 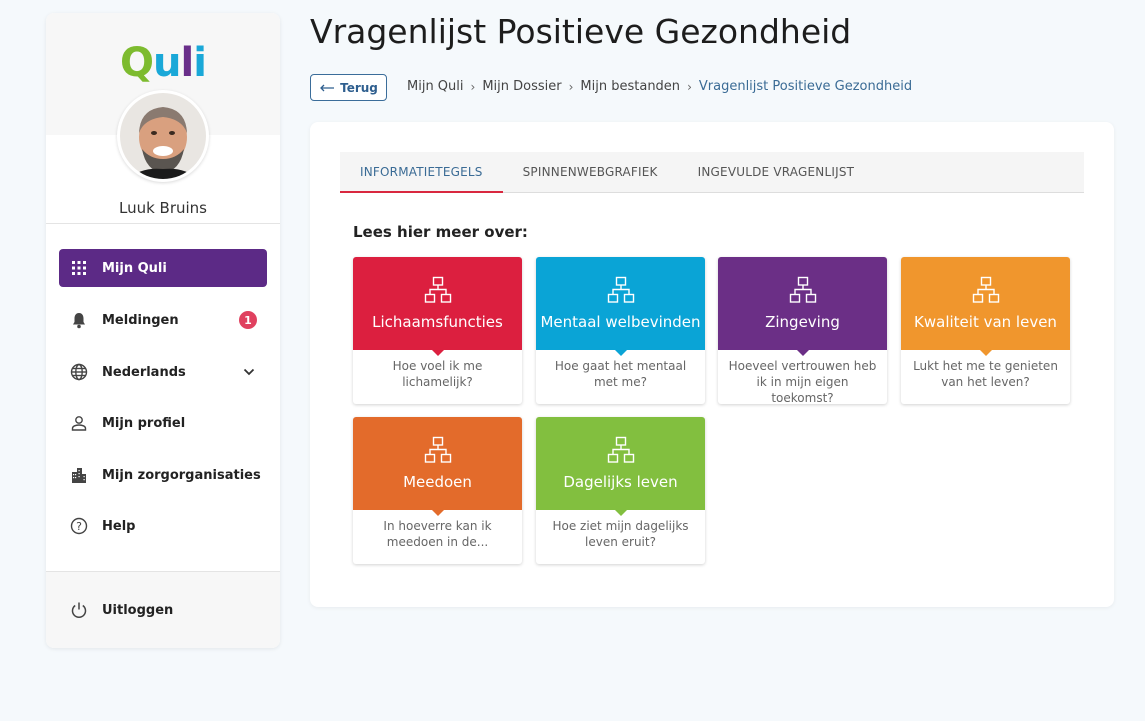 I want to click on tile-title: Meedoen, so click(x=437, y=482).